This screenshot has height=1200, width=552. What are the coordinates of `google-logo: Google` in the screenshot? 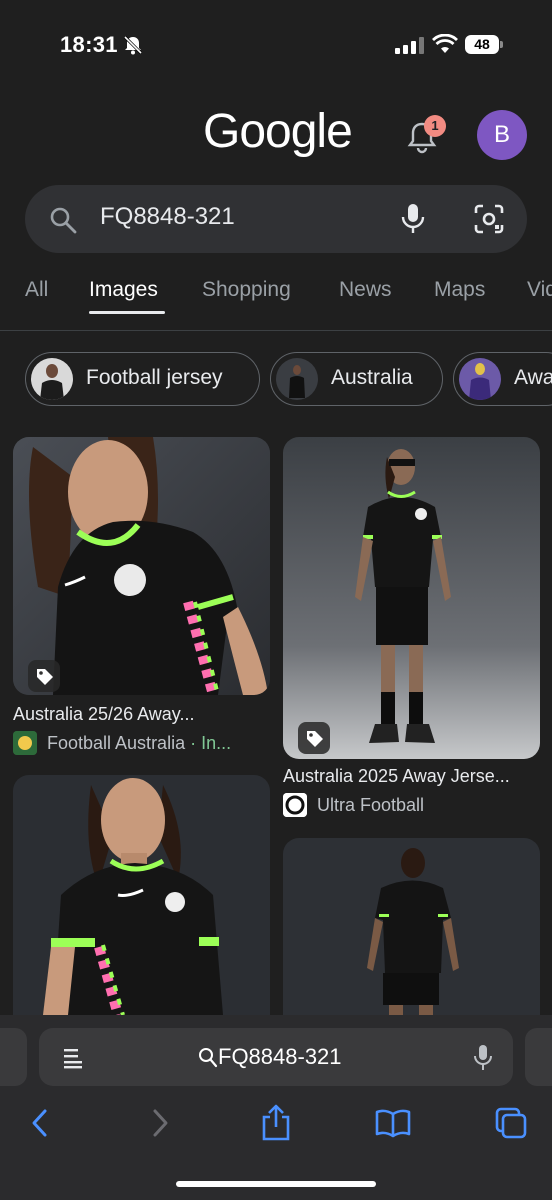 It's located at (278, 131).